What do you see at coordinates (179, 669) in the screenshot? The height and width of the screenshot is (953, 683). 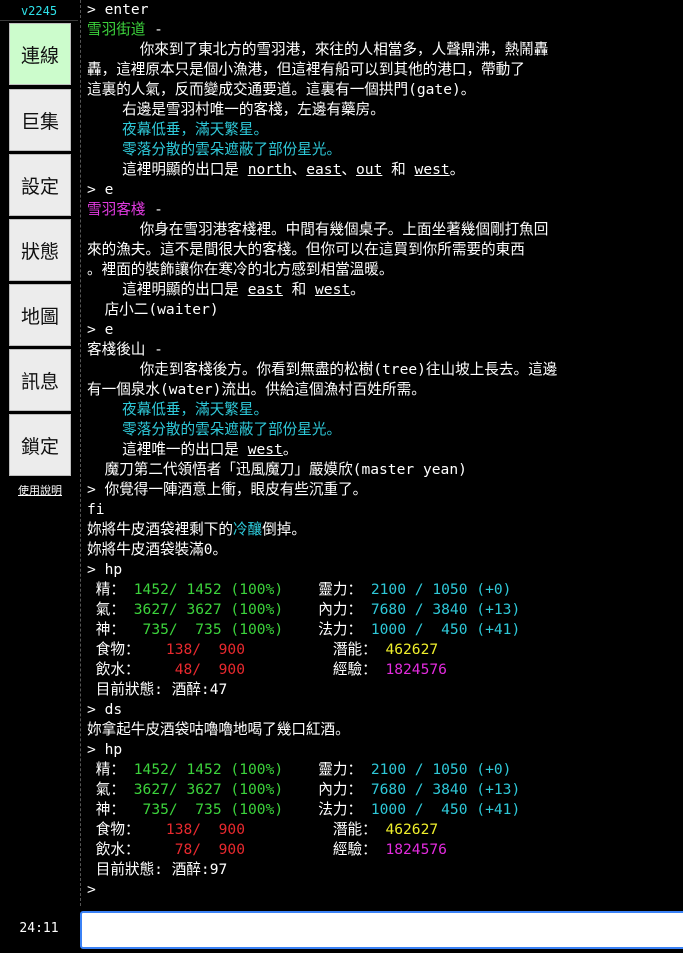 I see `terminal-text: 48/` at bounding box center [179, 669].